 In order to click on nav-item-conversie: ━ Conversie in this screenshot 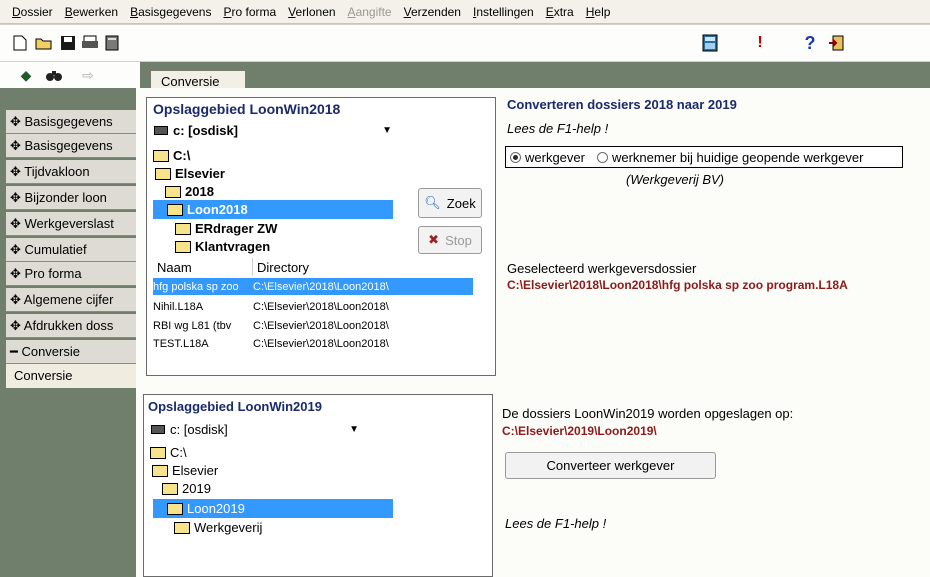, I will do `click(71, 352)`.